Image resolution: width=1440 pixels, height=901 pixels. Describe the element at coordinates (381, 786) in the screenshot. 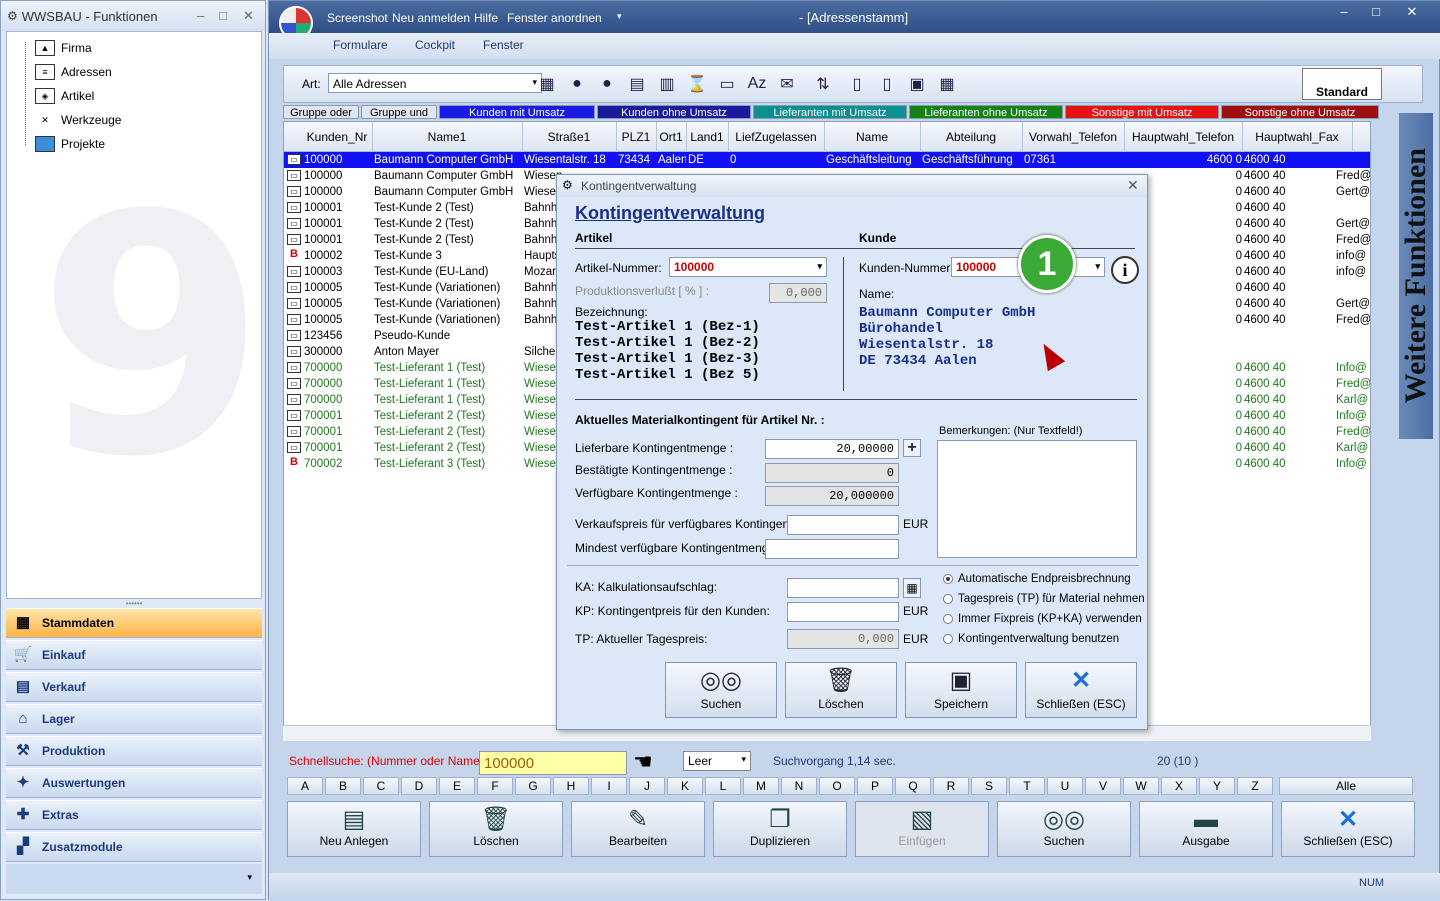

I see `alpha-button: C` at that location.